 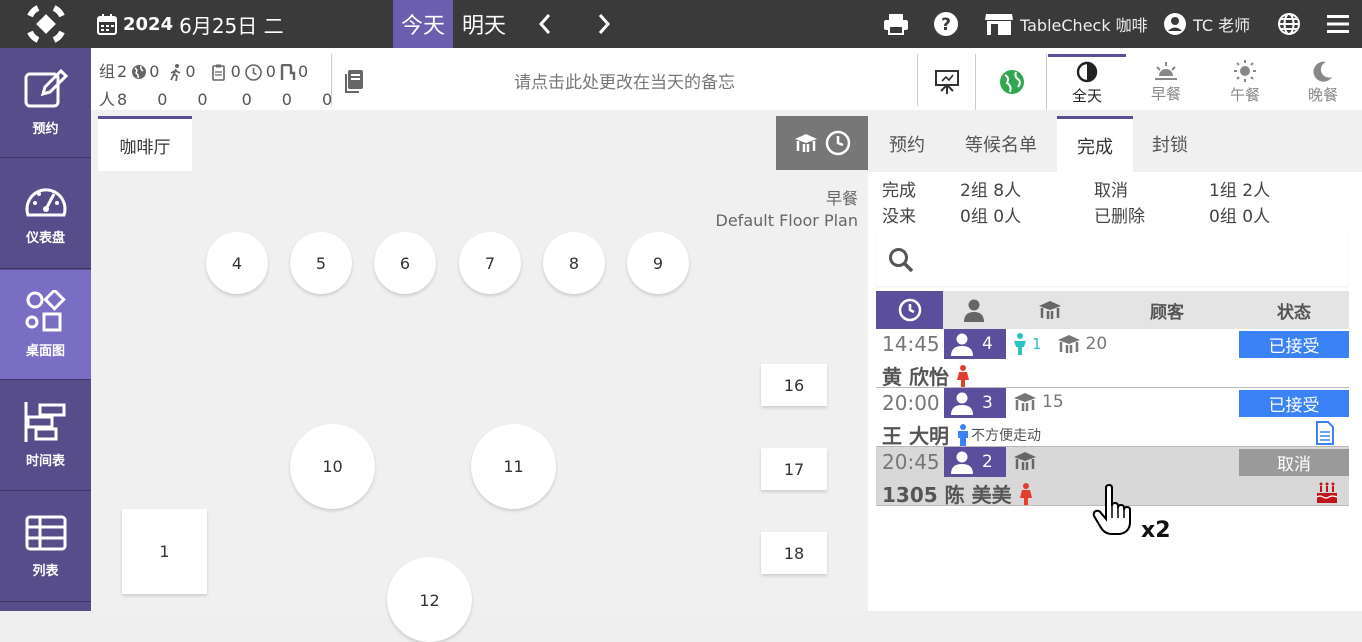 What do you see at coordinates (45, 436) in the screenshot?
I see `sidebar-item-timetable: 时间表` at bounding box center [45, 436].